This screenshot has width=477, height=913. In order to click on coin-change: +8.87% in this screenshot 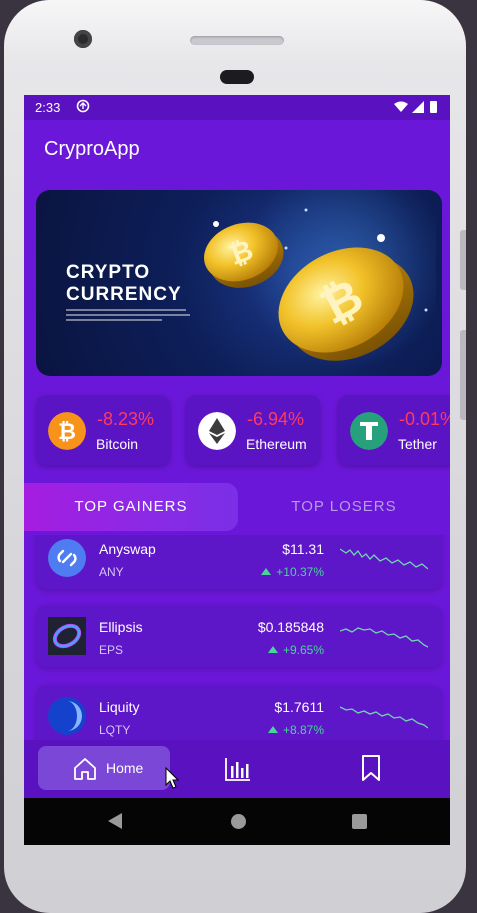, I will do `click(295, 730)`.